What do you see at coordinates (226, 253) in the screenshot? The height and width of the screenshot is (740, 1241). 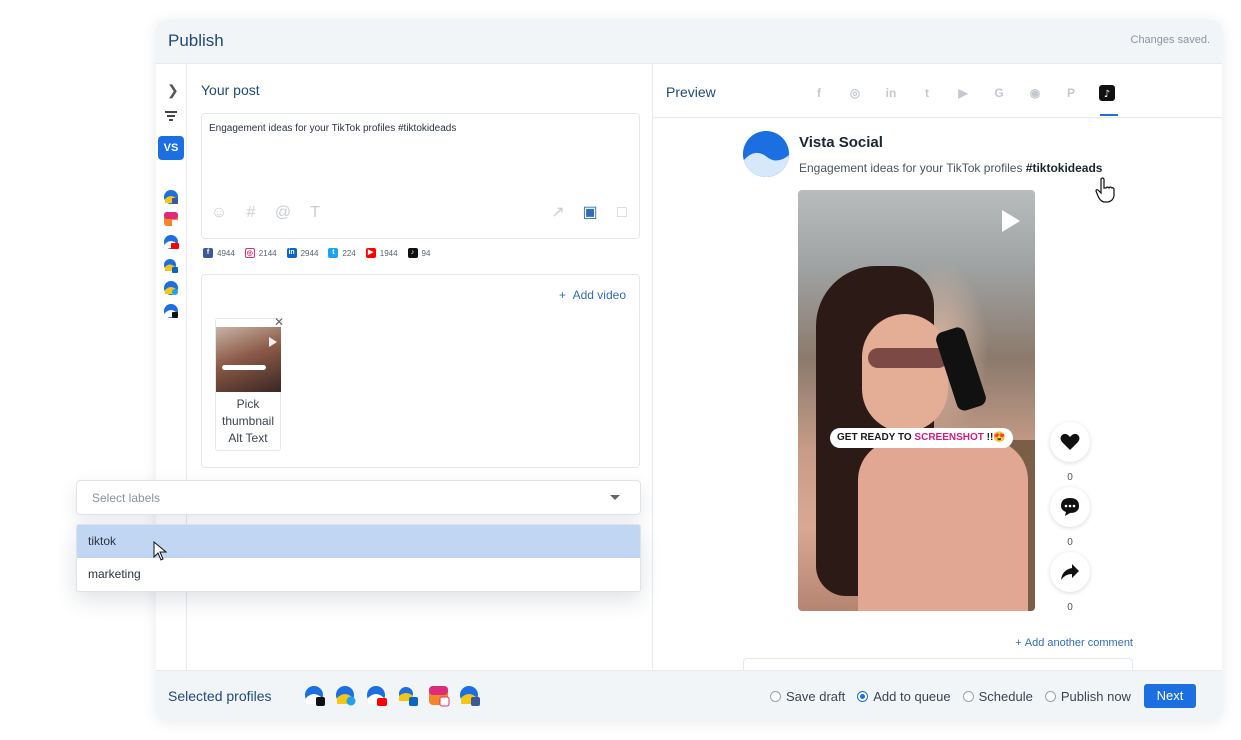 I see `count-value: 4944` at bounding box center [226, 253].